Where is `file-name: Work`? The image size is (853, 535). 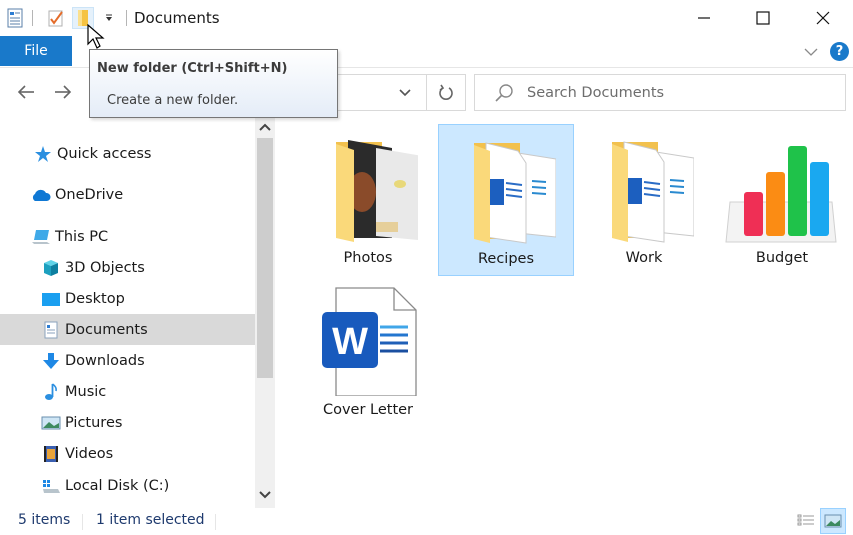 file-name: Work is located at coordinates (644, 258).